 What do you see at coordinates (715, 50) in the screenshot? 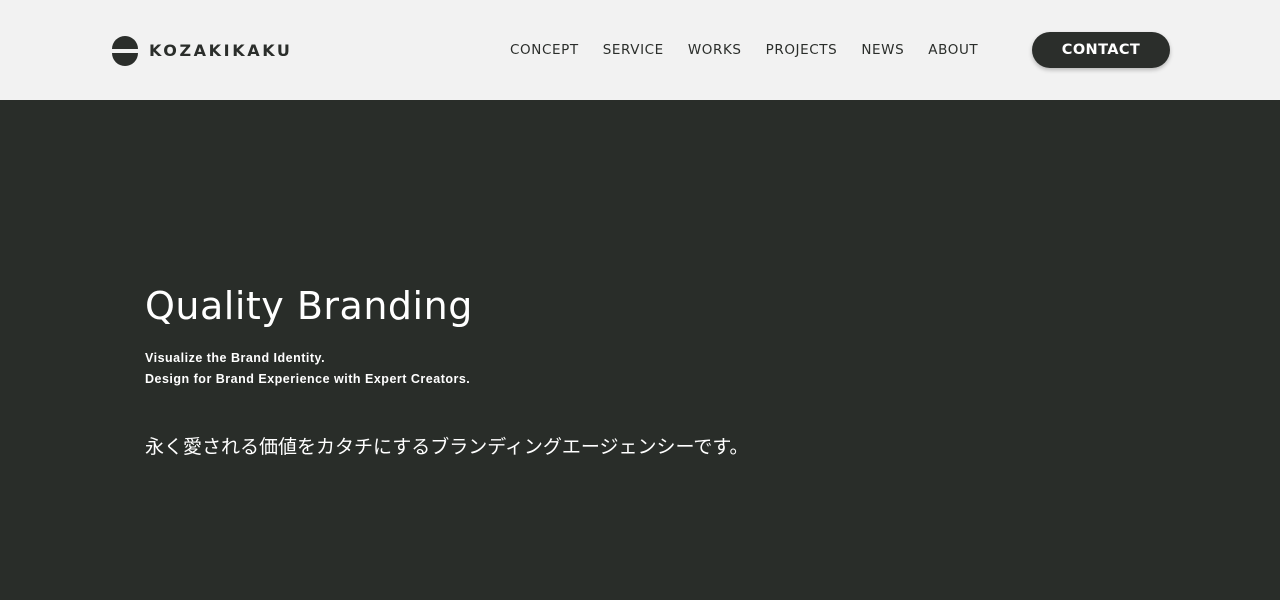
I see `nav-item-works: WORKS` at bounding box center [715, 50].